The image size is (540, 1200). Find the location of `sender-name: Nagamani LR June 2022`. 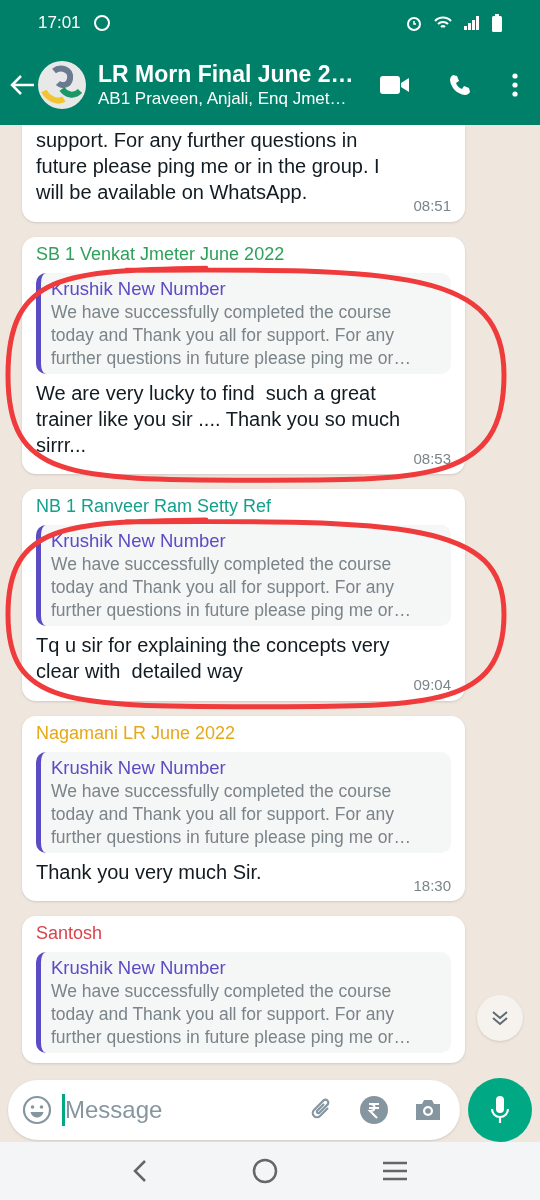

sender-name: Nagamani LR June 2022 is located at coordinates (136, 732).